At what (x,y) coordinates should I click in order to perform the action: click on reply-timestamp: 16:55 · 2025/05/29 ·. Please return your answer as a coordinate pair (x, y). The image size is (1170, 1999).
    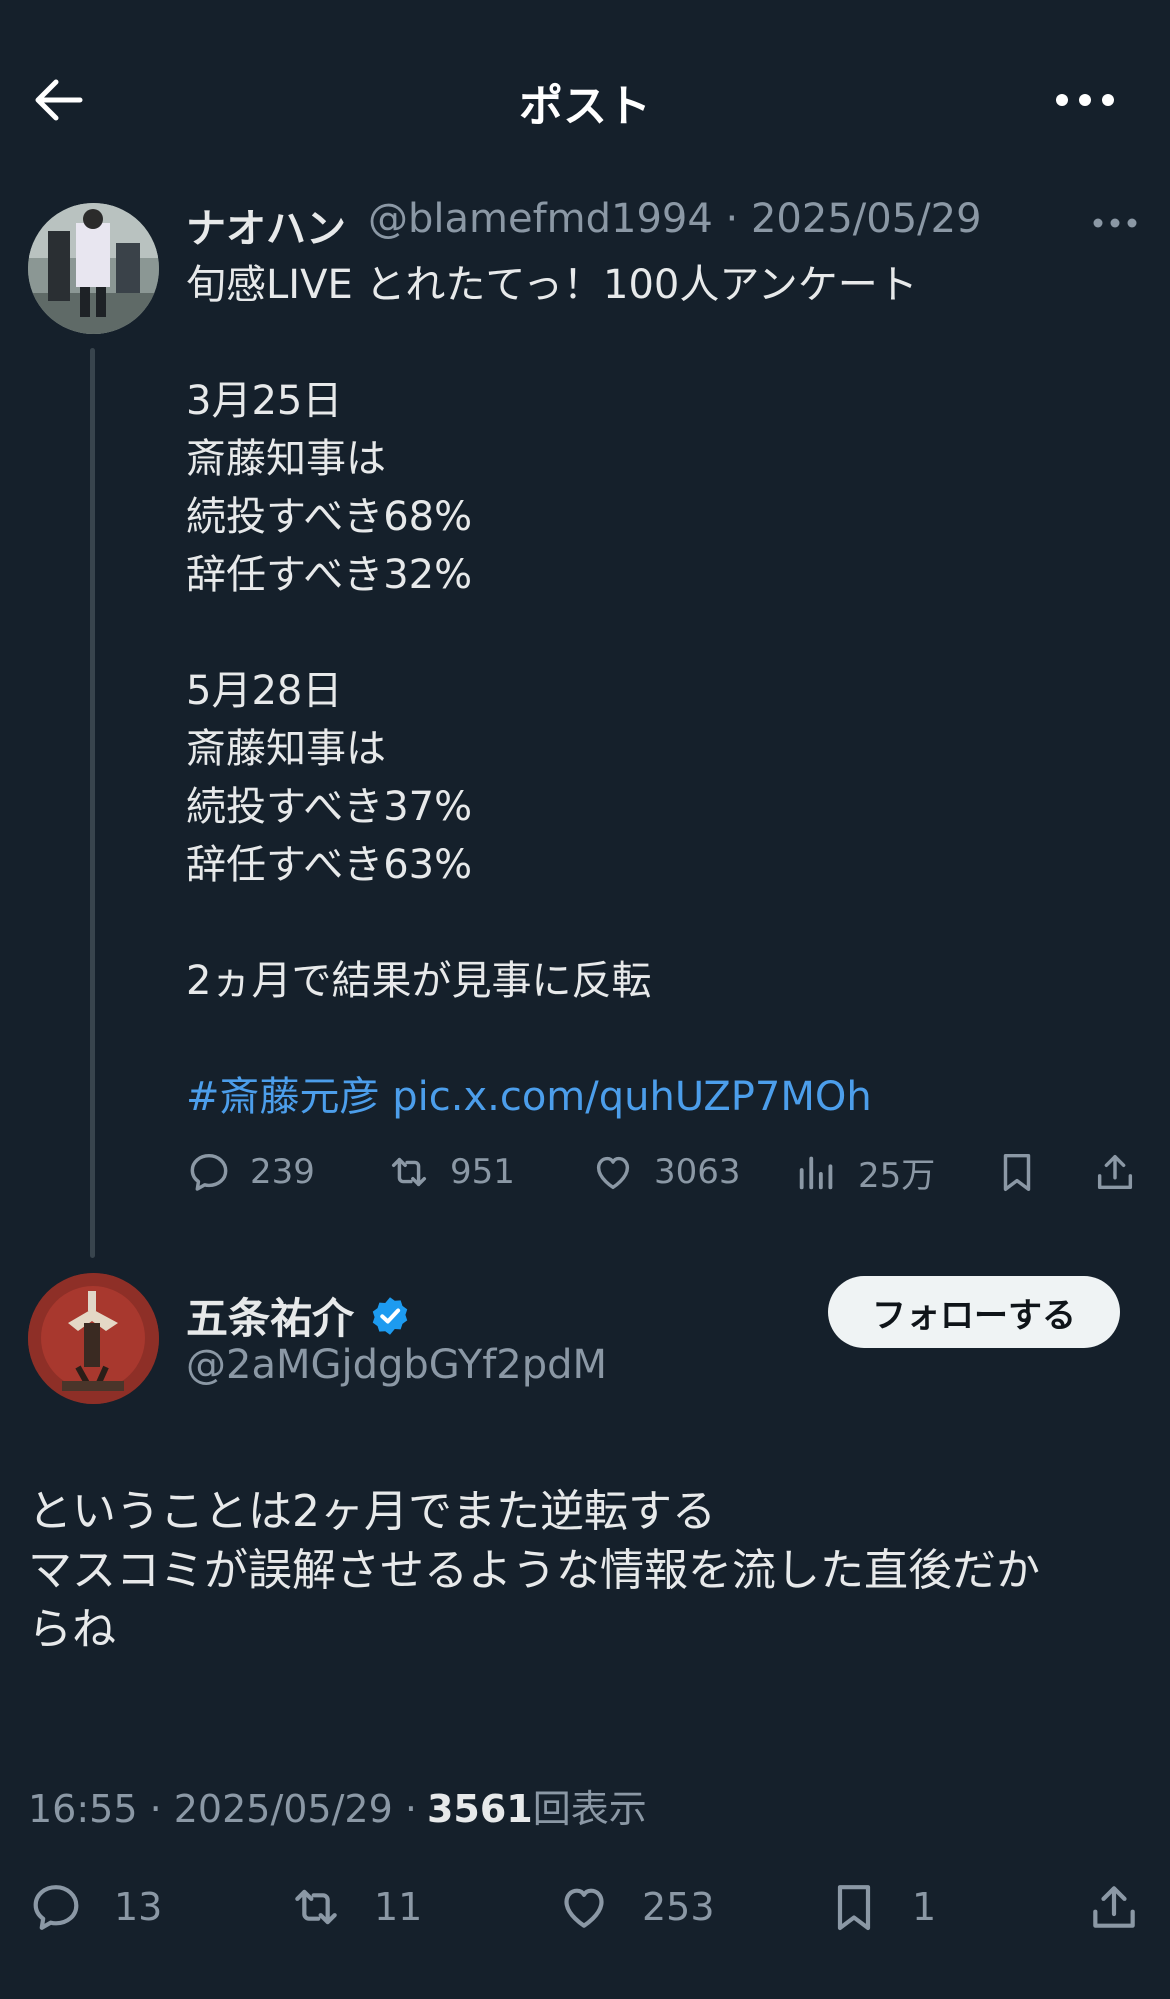
    Looking at the image, I should click on (222, 1809).